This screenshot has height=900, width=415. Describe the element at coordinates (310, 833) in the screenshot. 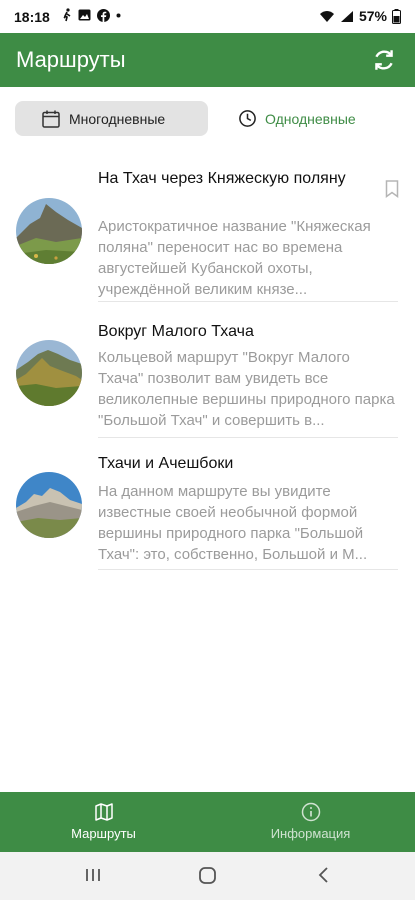

I see `nav-info-label: Информация` at that location.